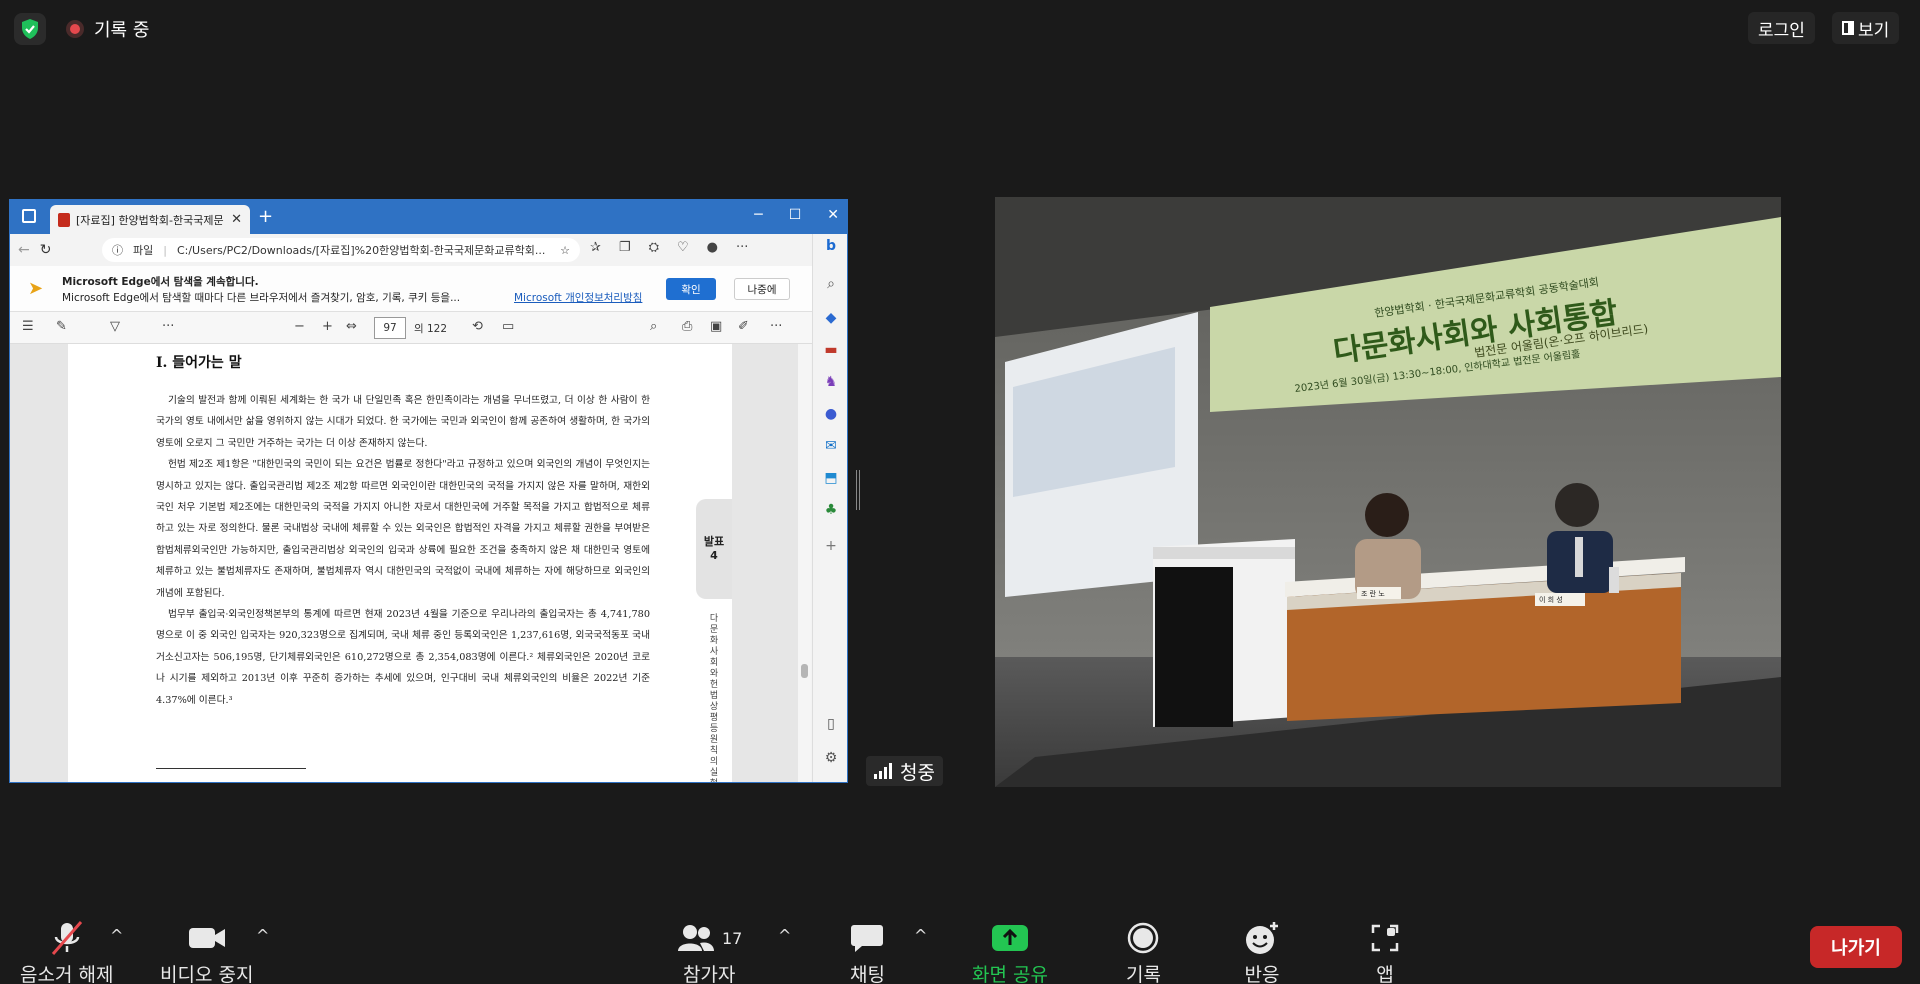  Describe the element at coordinates (654, 247) in the screenshot. I see `extension-icon: ⛭` at that location.